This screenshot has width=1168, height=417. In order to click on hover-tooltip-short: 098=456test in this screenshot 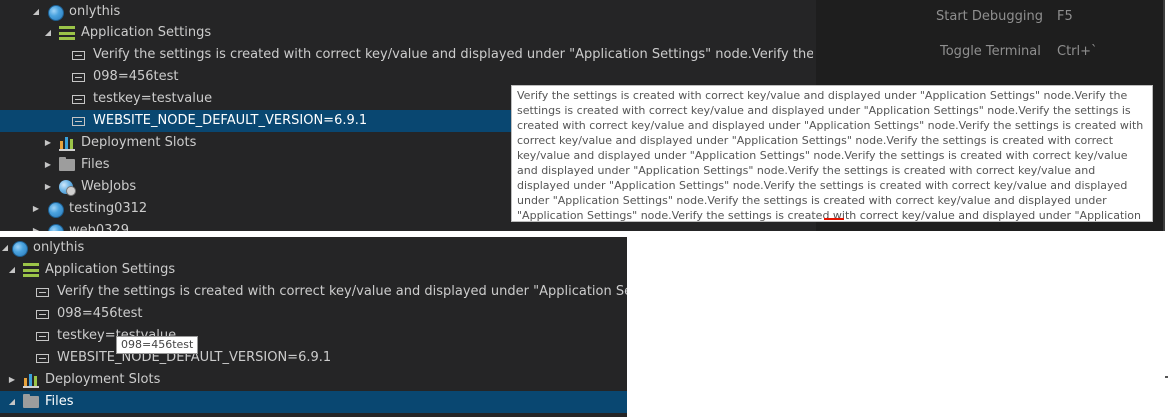, I will do `click(157, 345)`.